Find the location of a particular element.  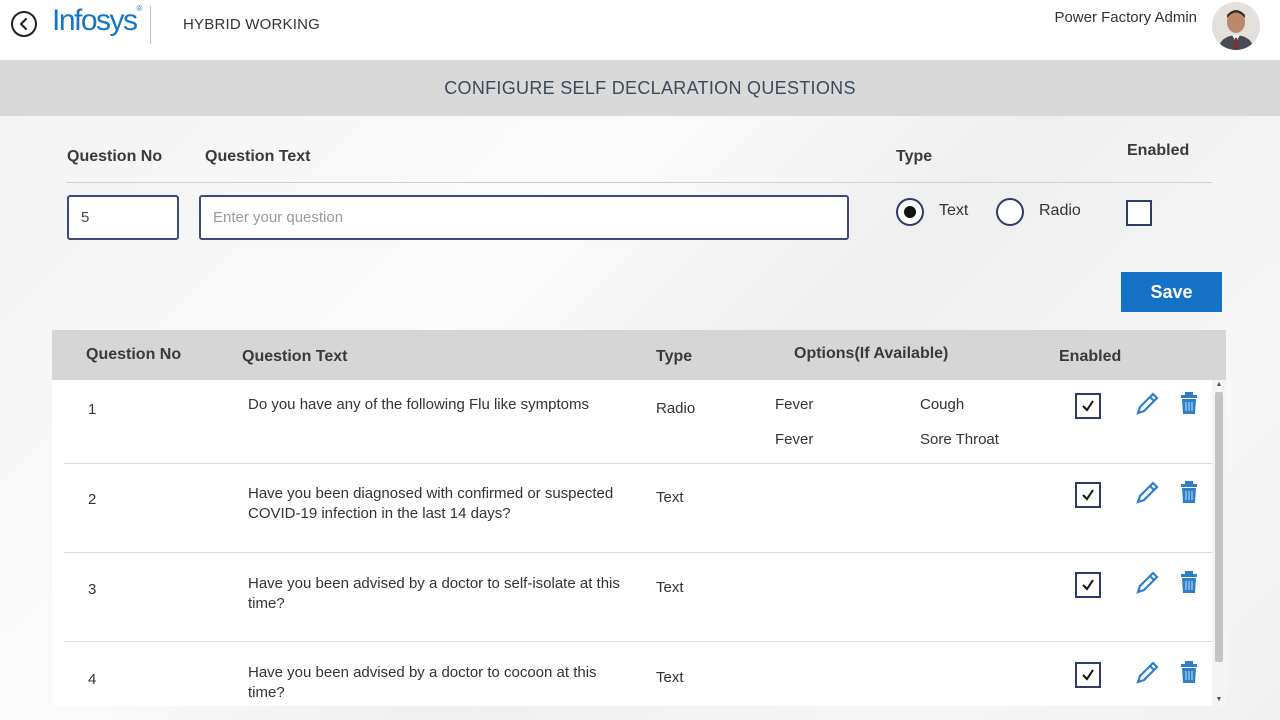

row-3-delete-icon is located at coordinates (1189, 582).